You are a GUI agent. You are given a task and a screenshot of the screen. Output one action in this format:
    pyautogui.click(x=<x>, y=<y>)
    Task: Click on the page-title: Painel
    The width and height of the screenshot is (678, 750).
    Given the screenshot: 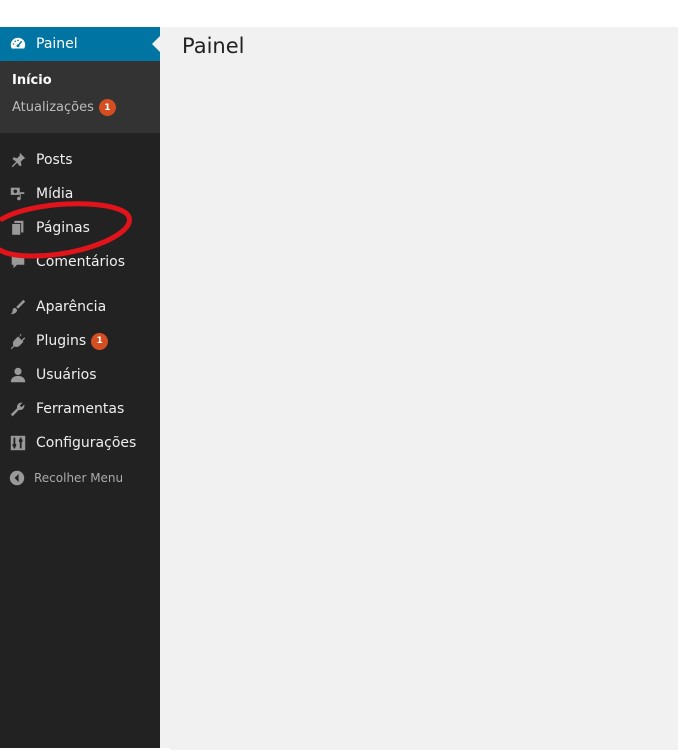 What is the action you would take?
    pyautogui.click(x=213, y=46)
    